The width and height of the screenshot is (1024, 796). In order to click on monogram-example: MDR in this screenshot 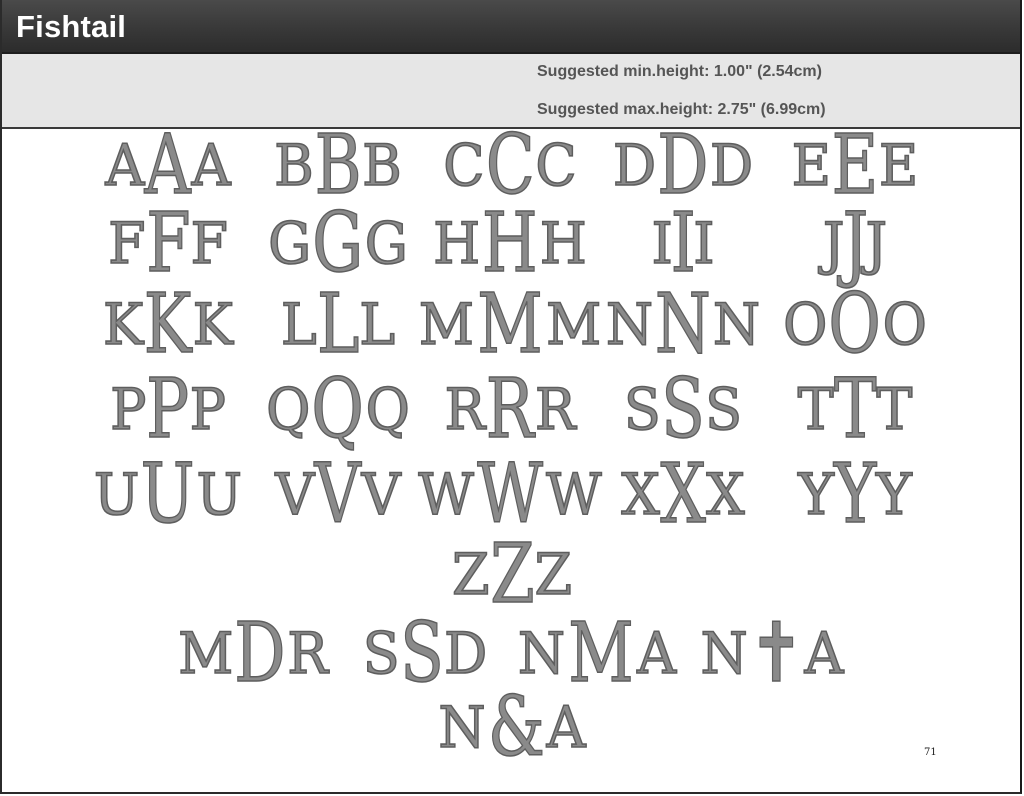, I will do `click(252, 653)`.